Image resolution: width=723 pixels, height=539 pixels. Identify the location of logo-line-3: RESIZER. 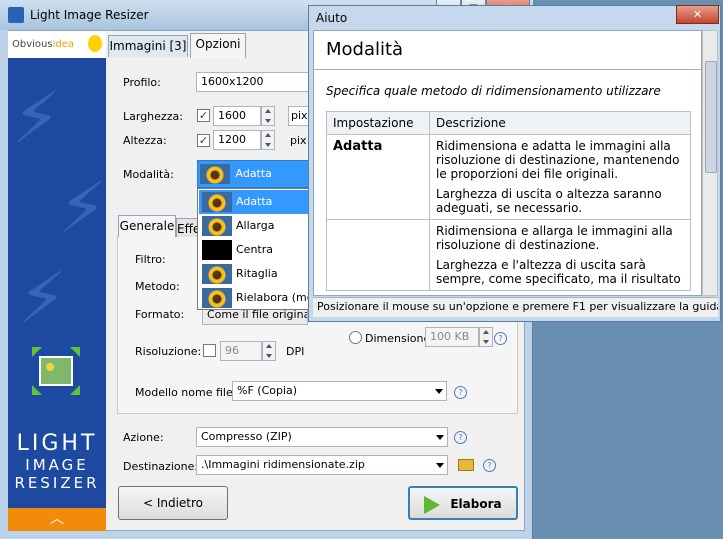
(57, 483).